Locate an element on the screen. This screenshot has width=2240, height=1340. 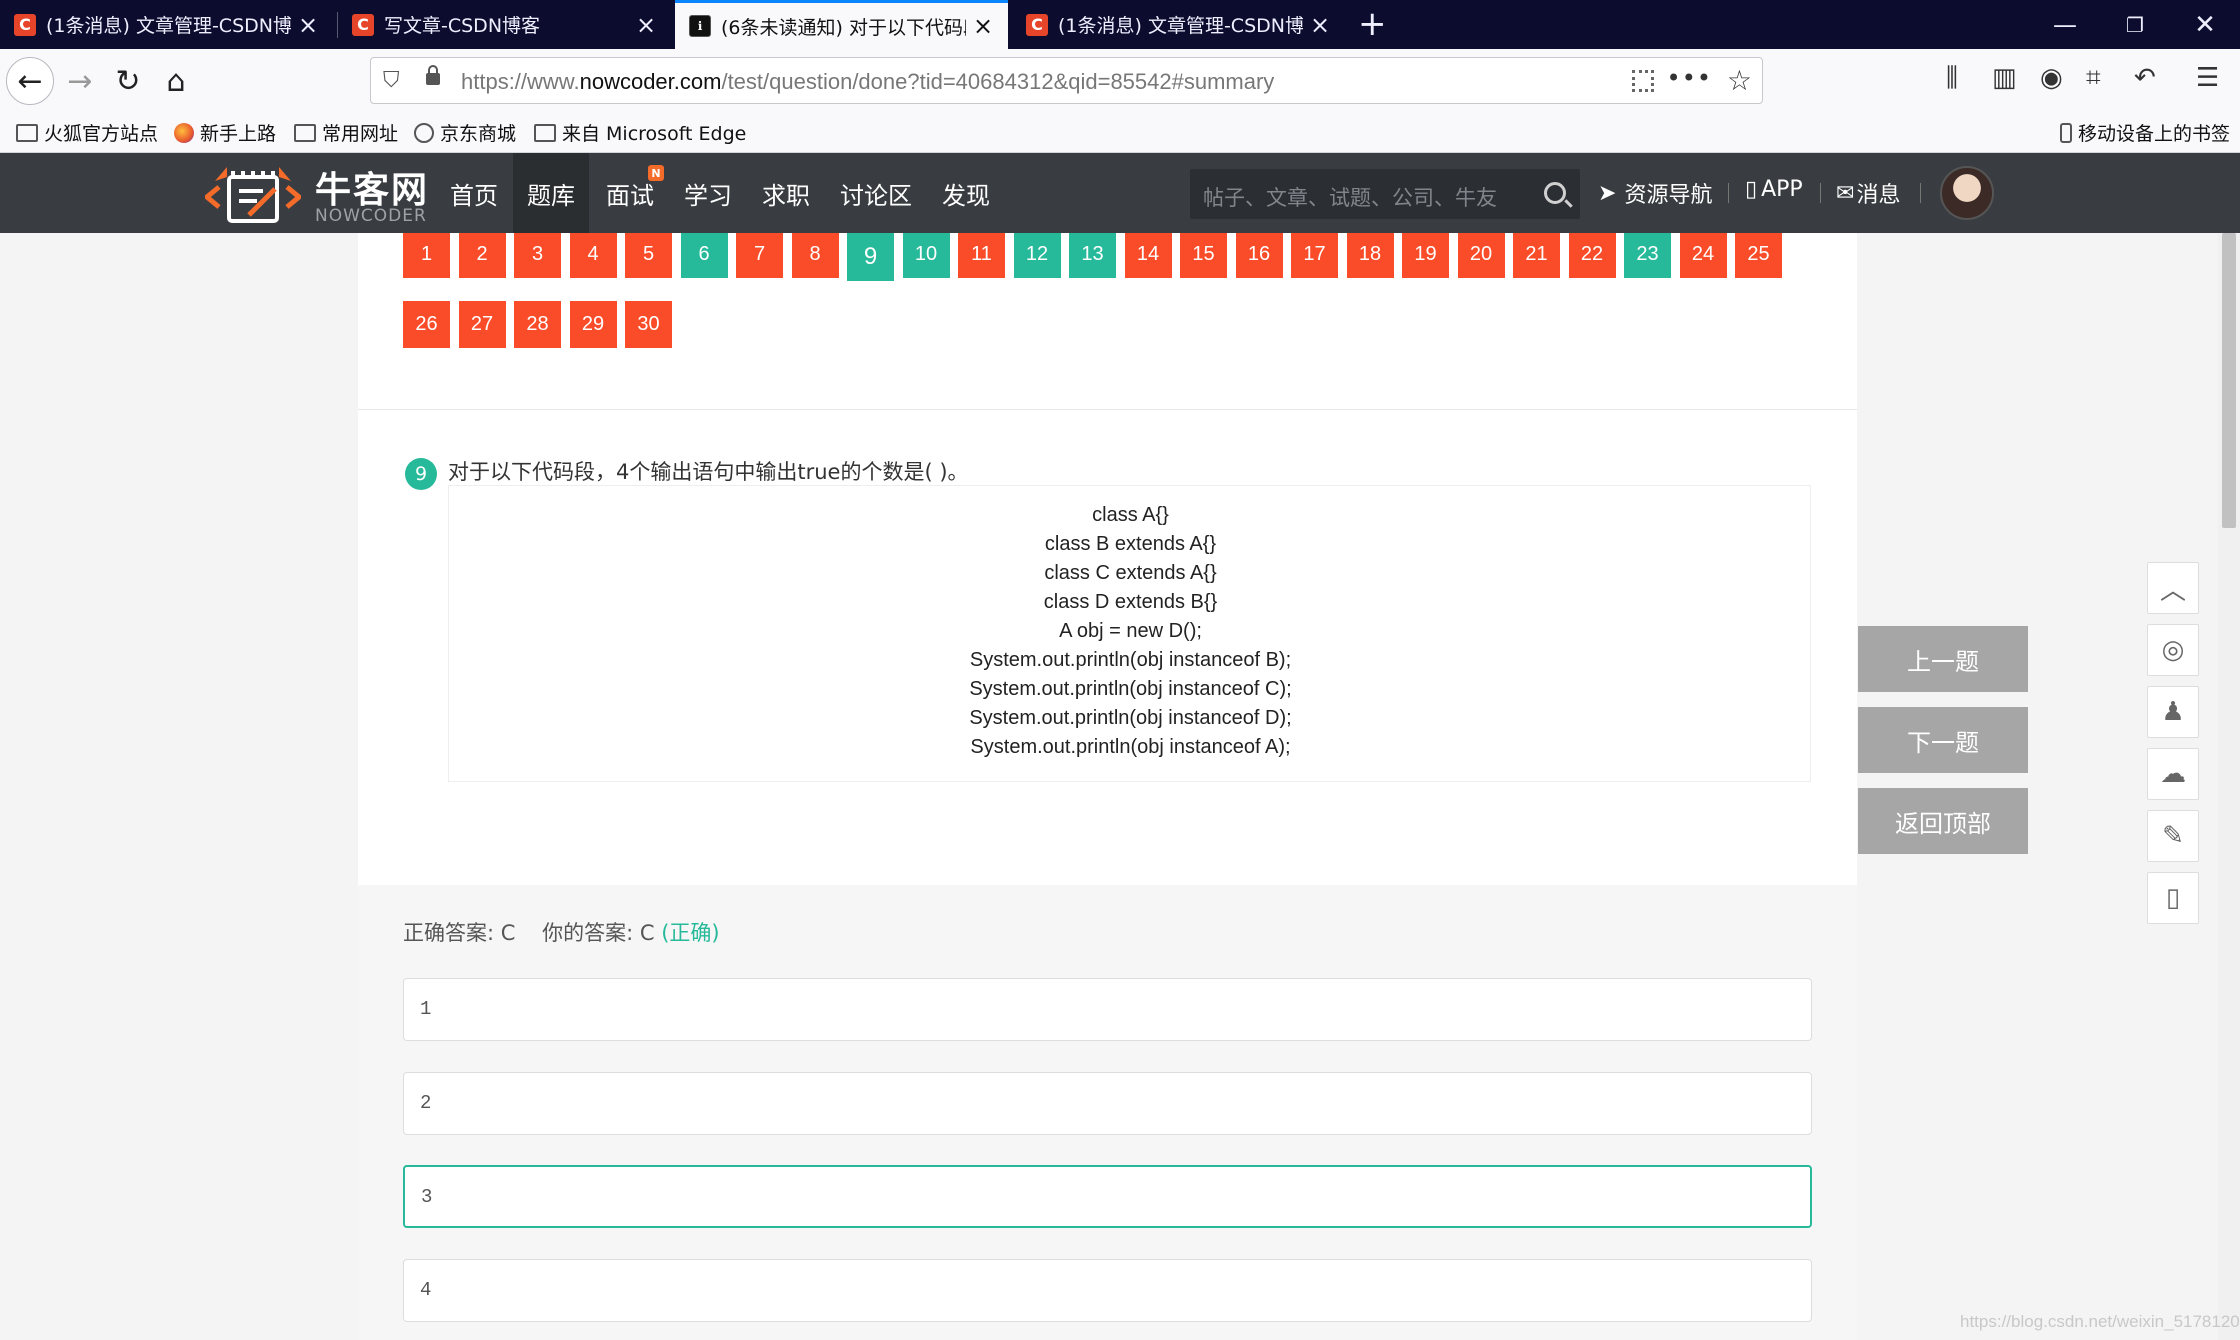
home-button: ⌂ is located at coordinates (176, 81).